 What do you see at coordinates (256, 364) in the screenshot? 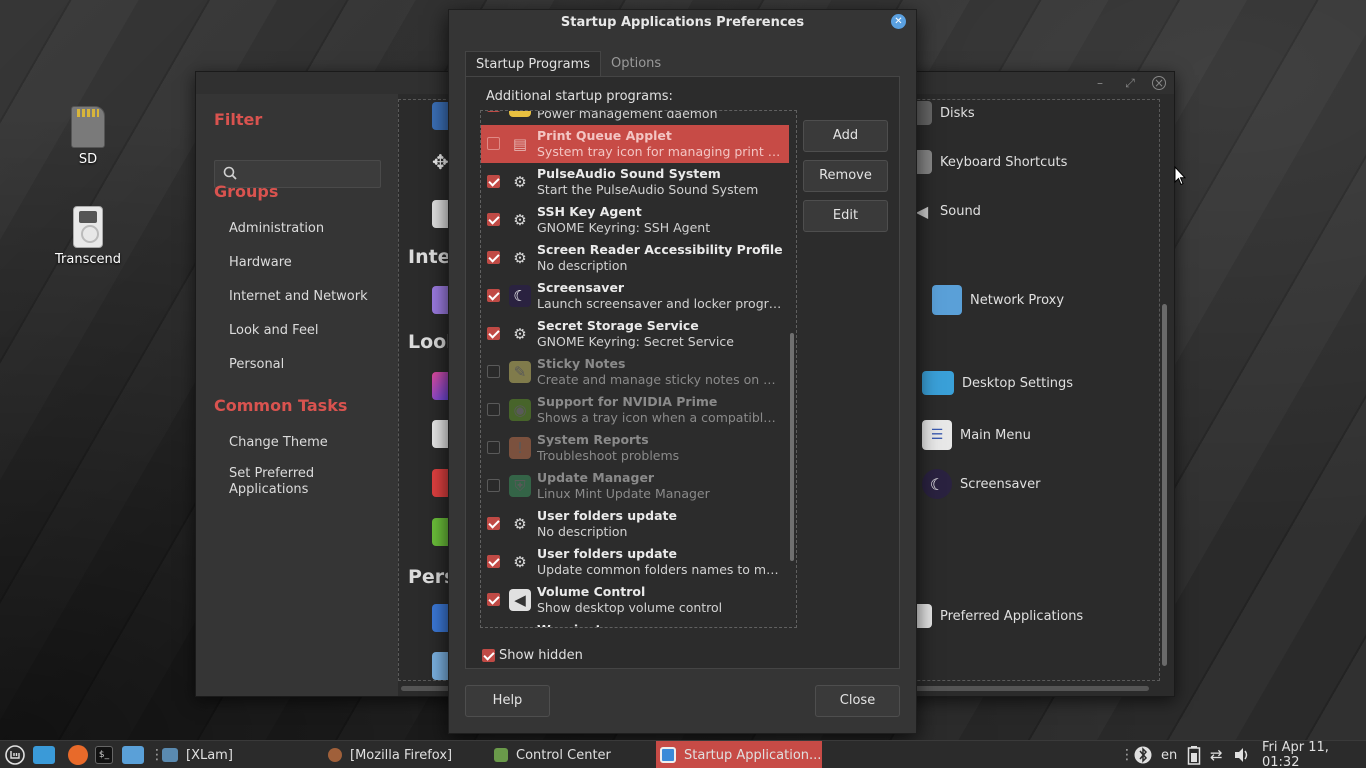
I see `group-personal: Personal` at bounding box center [256, 364].